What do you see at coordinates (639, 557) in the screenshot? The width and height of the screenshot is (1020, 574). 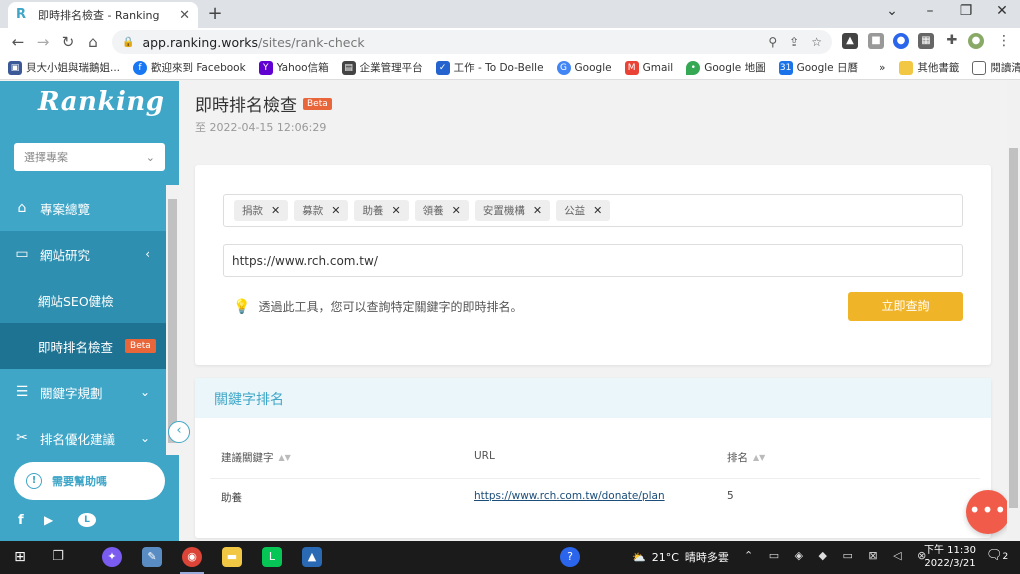 I see `partly-cloudy-icon: ⛅` at bounding box center [639, 557].